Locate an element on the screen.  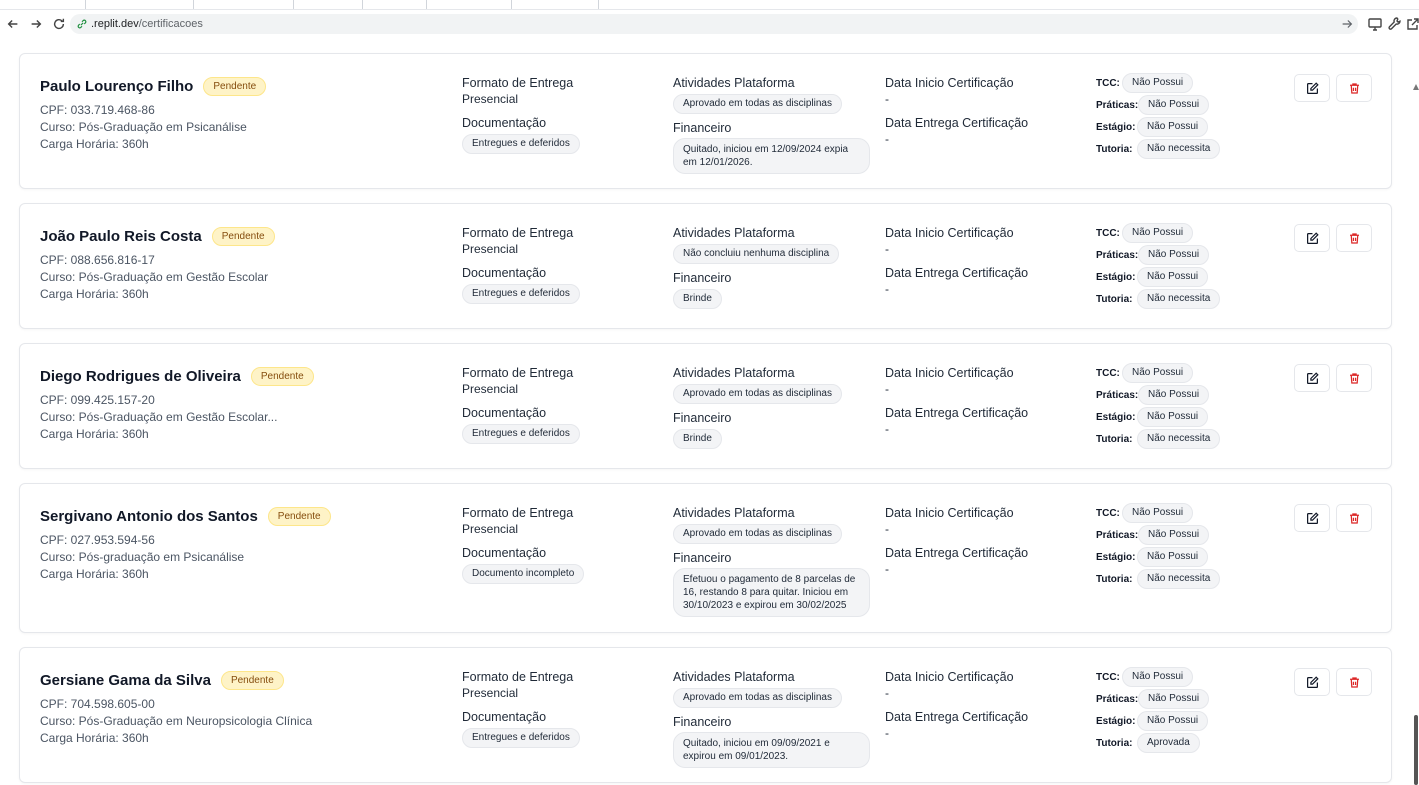
wrench-icon is located at coordinates (1395, 24).